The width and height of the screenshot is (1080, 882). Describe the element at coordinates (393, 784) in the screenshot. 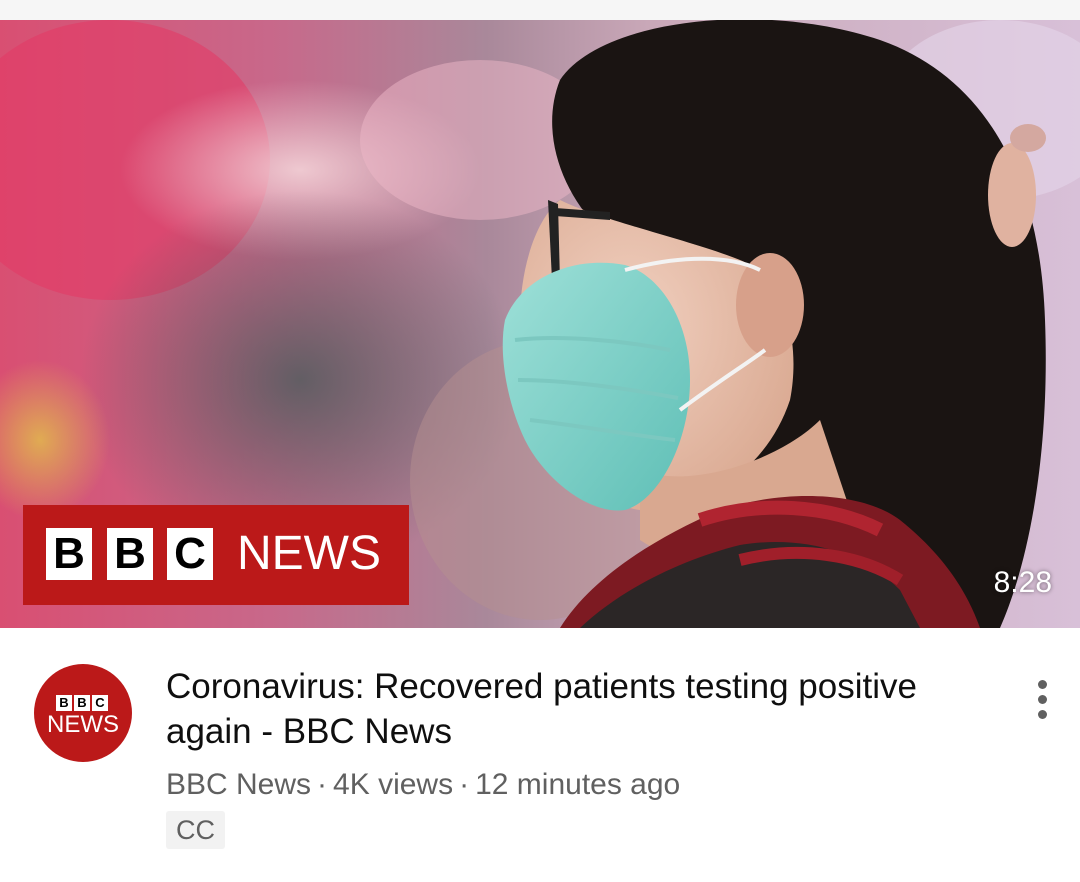

I see `view-count: 4K views` at that location.